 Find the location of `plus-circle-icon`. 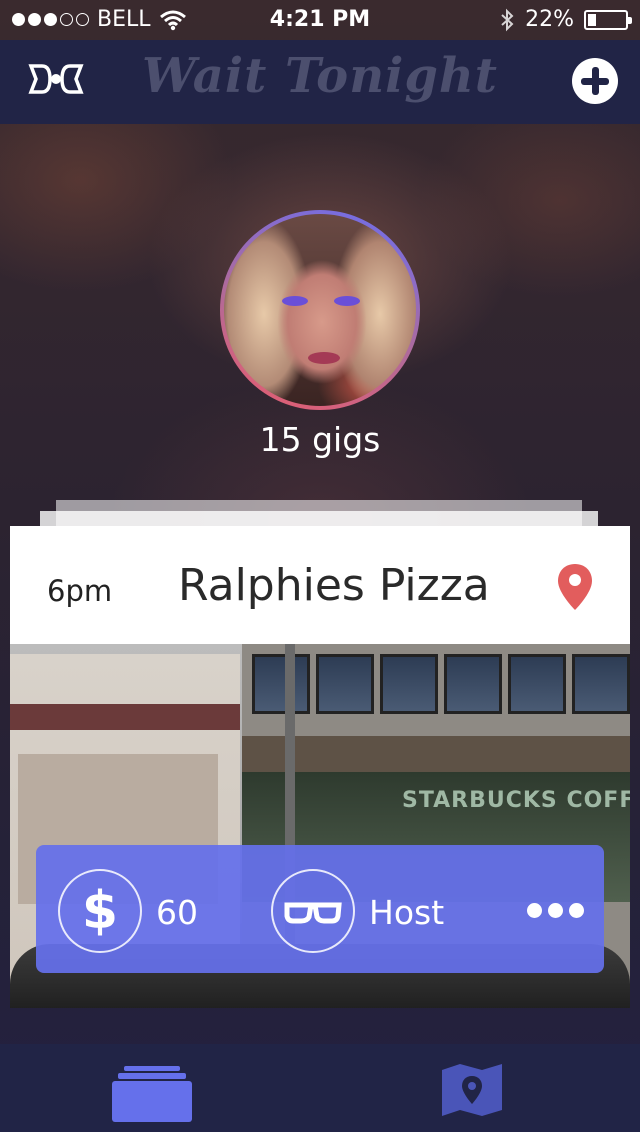

plus-circle-icon is located at coordinates (595, 81).